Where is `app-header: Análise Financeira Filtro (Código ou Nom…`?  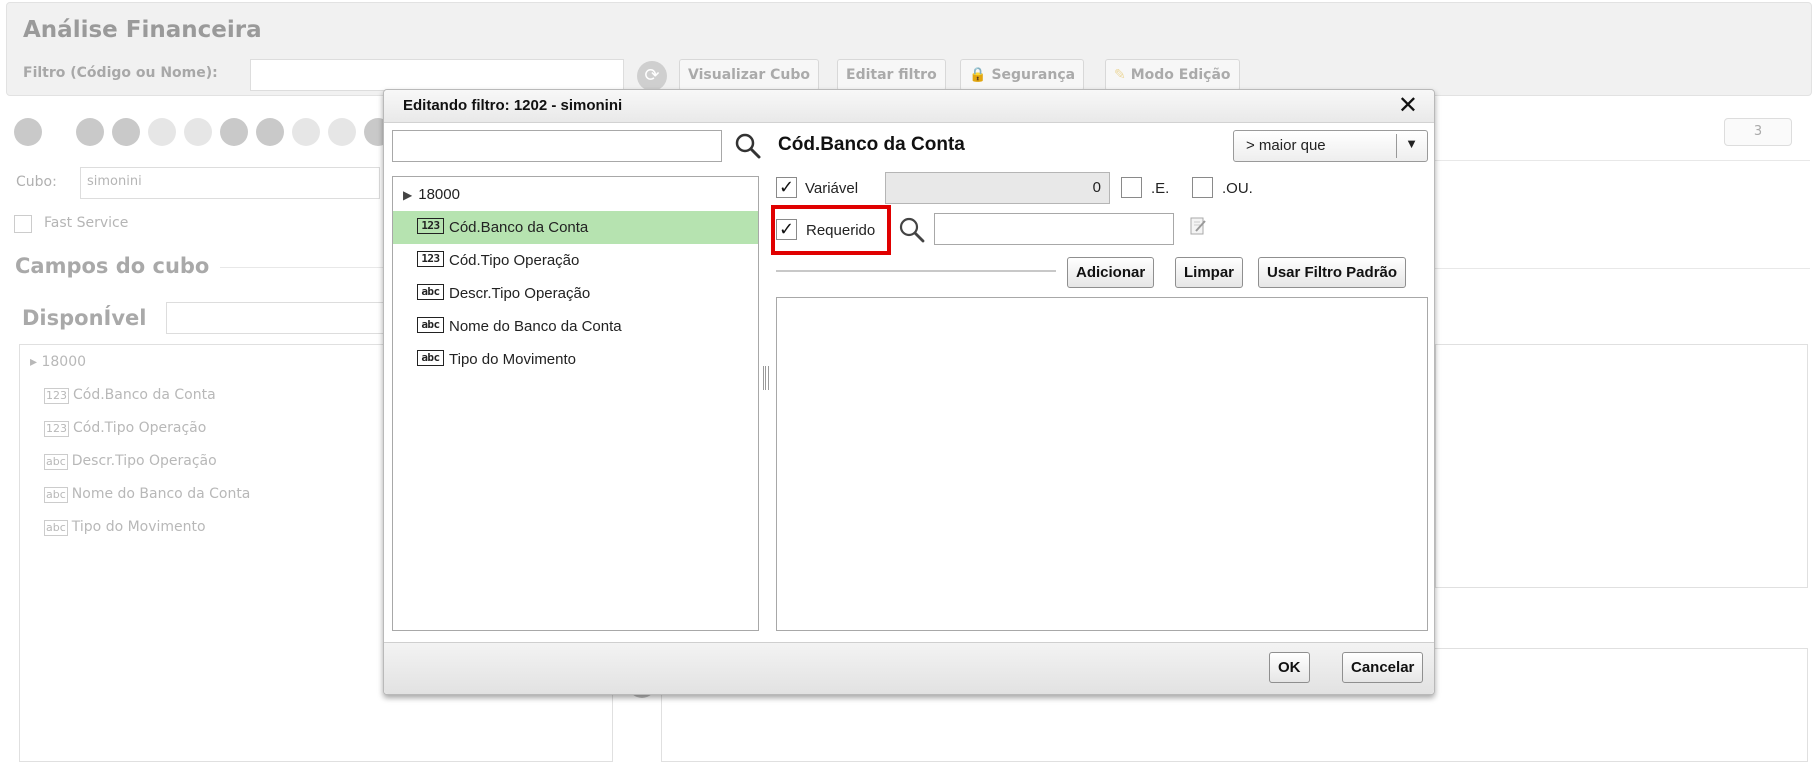 app-header: Análise Financeira Filtro (Código ou Nom… is located at coordinates (909, 49).